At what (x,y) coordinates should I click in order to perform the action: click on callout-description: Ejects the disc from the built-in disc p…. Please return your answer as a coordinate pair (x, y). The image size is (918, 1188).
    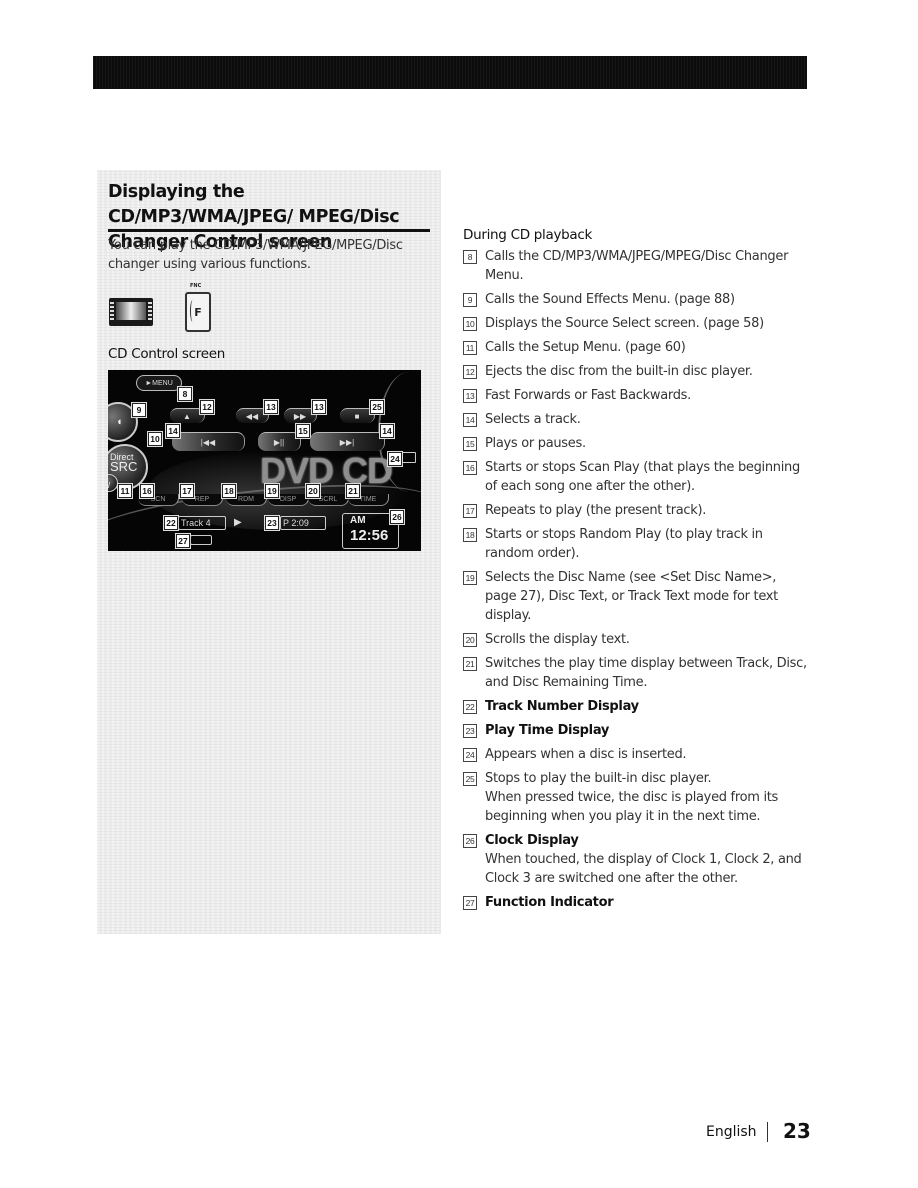
    Looking at the image, I should click on (619, 371).